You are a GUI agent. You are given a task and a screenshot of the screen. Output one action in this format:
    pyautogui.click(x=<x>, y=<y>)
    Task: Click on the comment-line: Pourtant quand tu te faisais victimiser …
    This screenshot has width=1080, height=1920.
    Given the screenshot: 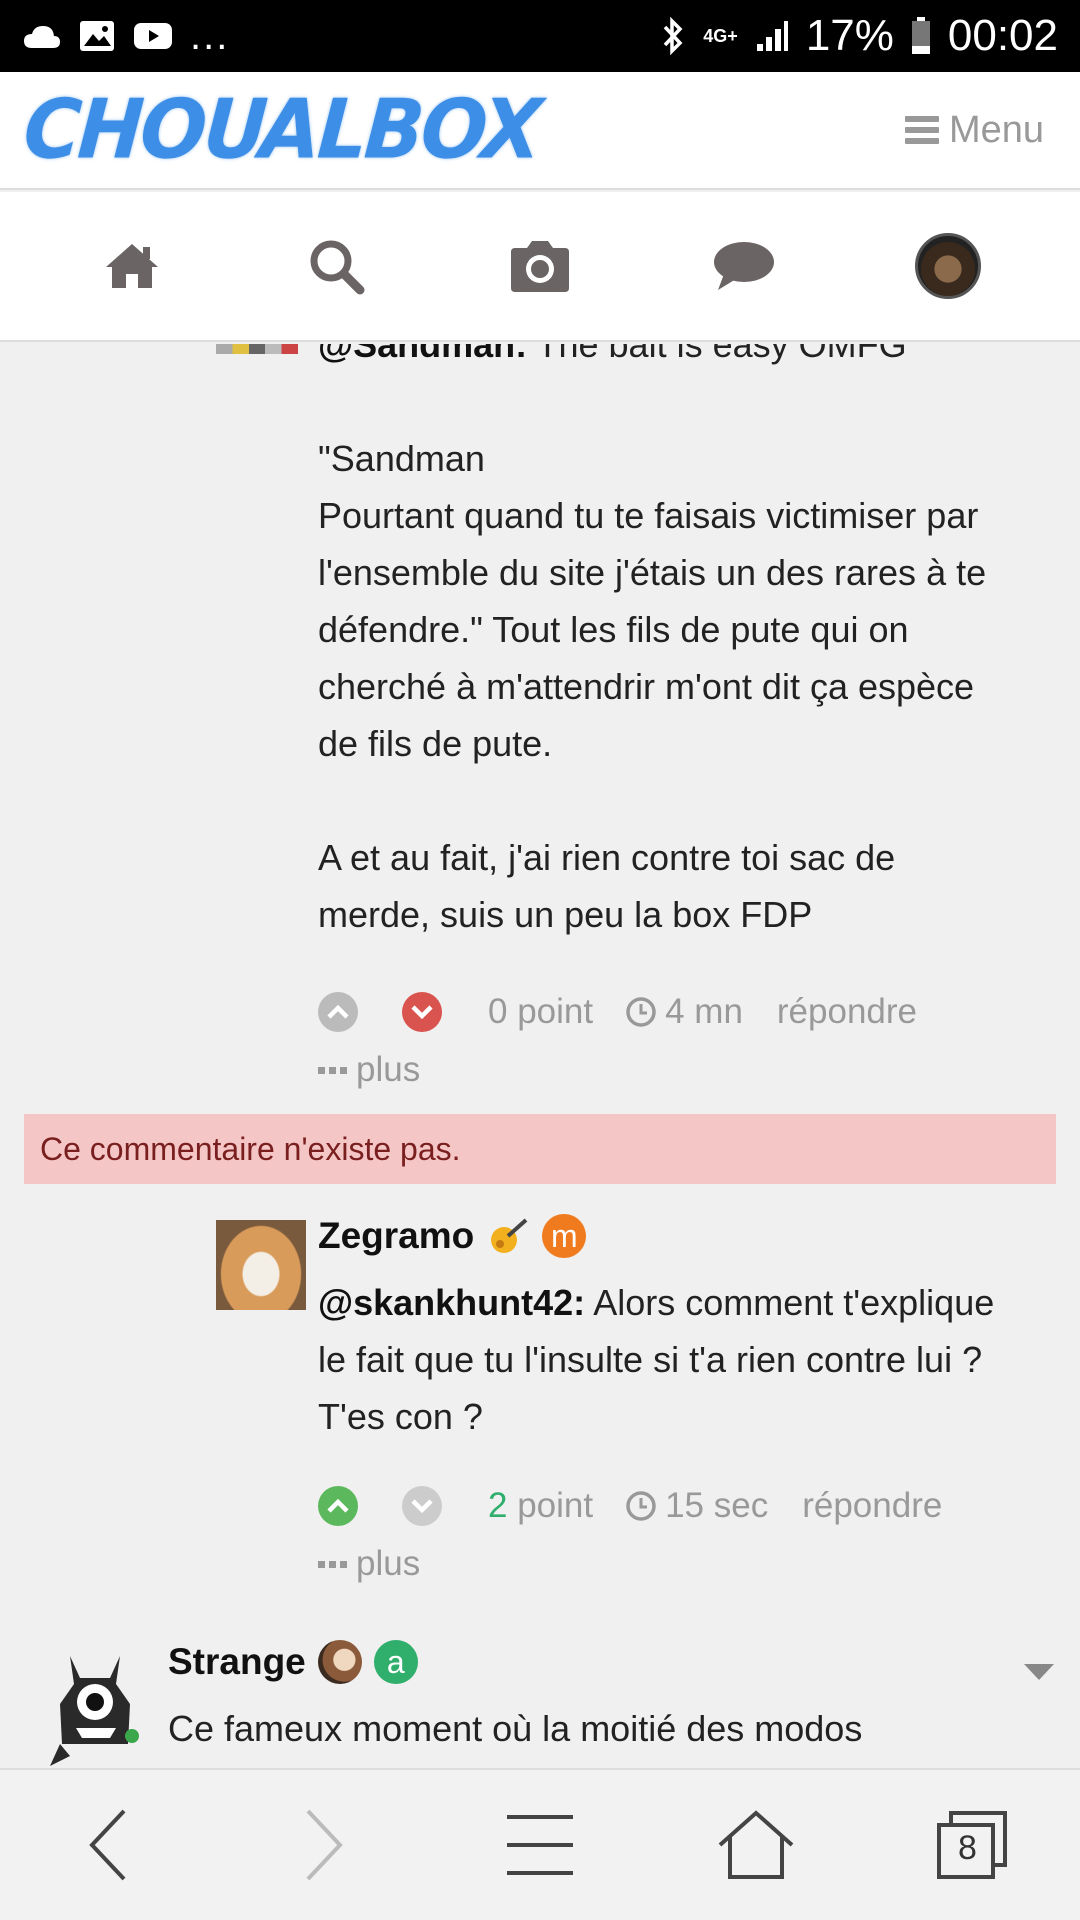 What is the action you would take?
    pyautogui.click(x=648, y=515)
    